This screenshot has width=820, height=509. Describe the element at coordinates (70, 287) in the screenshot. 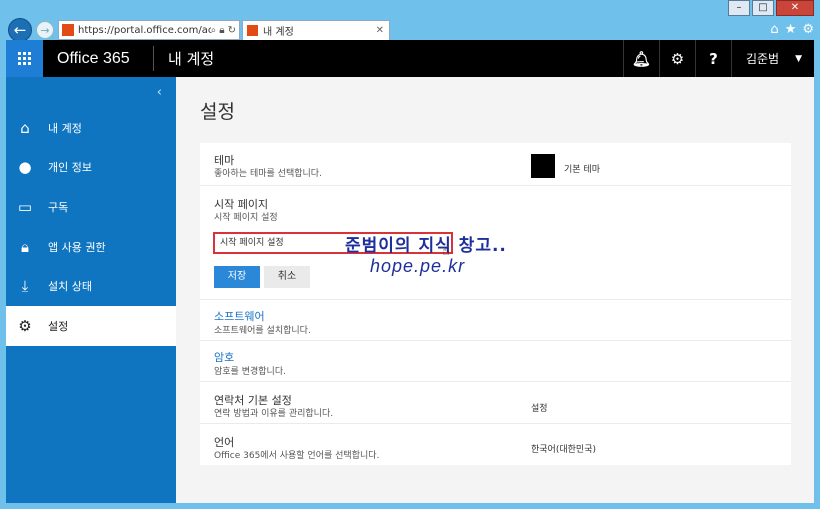

I see `sidebar-item-label: 설치 상태` at that location.